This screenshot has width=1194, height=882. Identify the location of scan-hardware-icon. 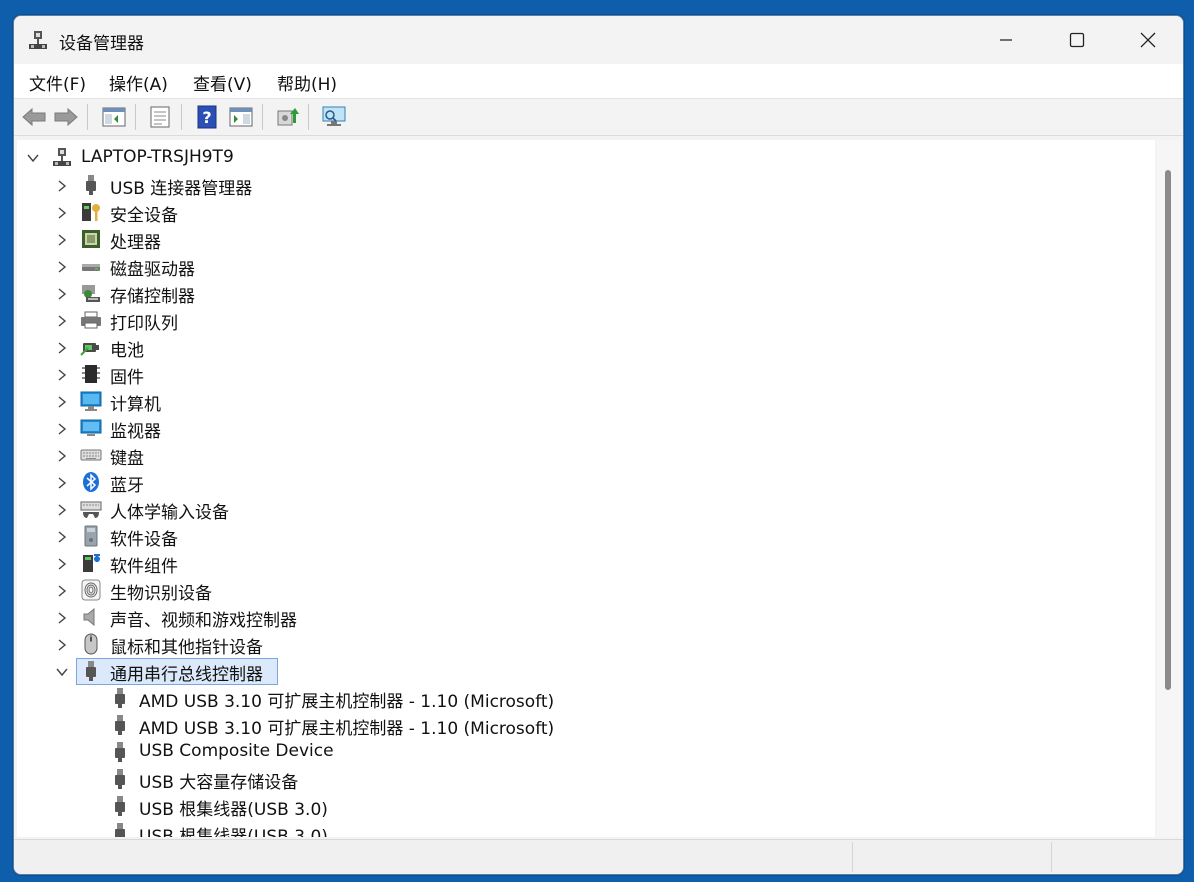
(334, 116).